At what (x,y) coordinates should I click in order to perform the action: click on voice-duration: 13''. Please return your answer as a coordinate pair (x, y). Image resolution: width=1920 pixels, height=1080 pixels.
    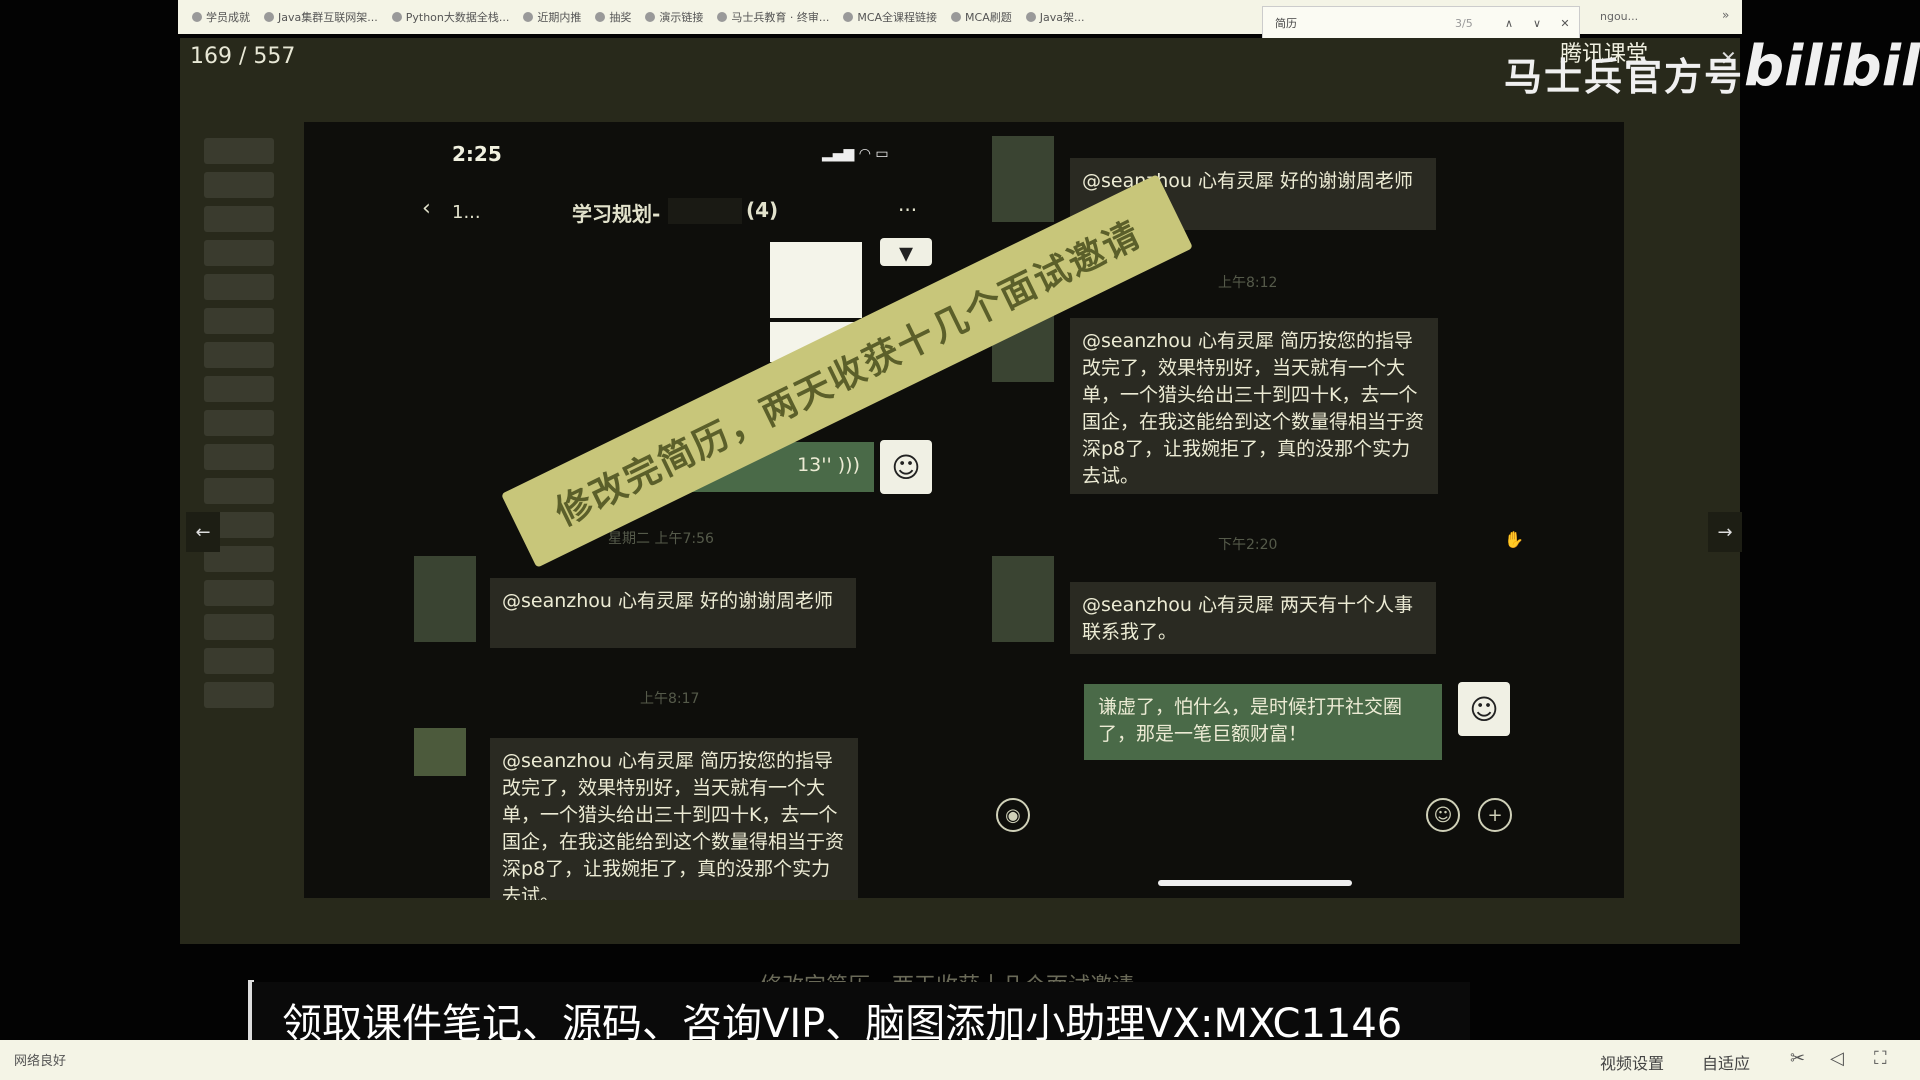
    Looking at the image, I should click on (814, 465).